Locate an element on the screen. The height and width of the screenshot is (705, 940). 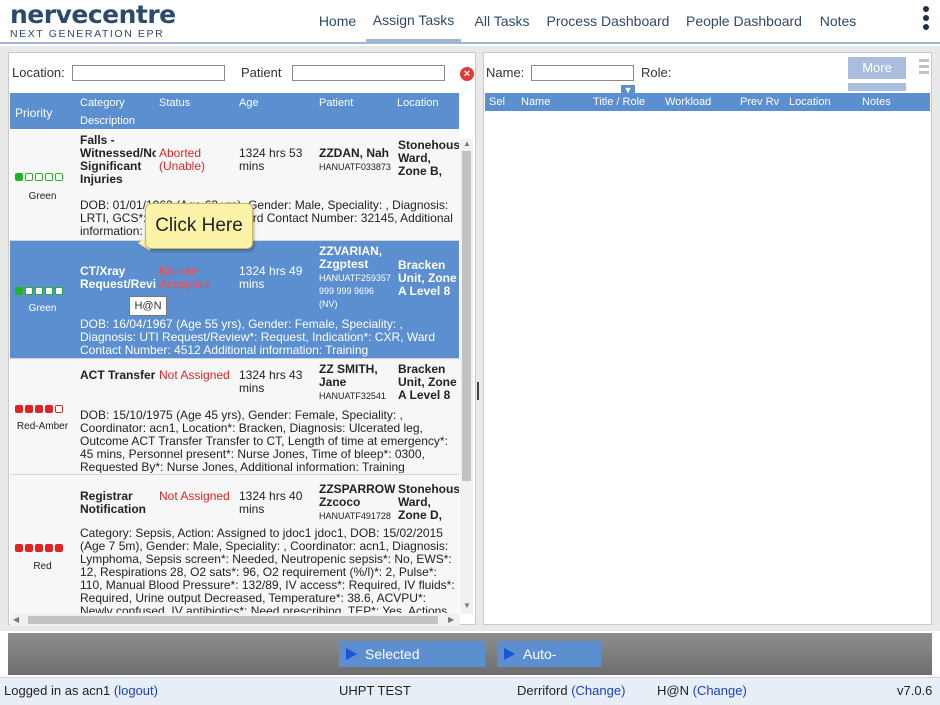
location-info: Derriford (Change) is located at coordinates (571, 690).